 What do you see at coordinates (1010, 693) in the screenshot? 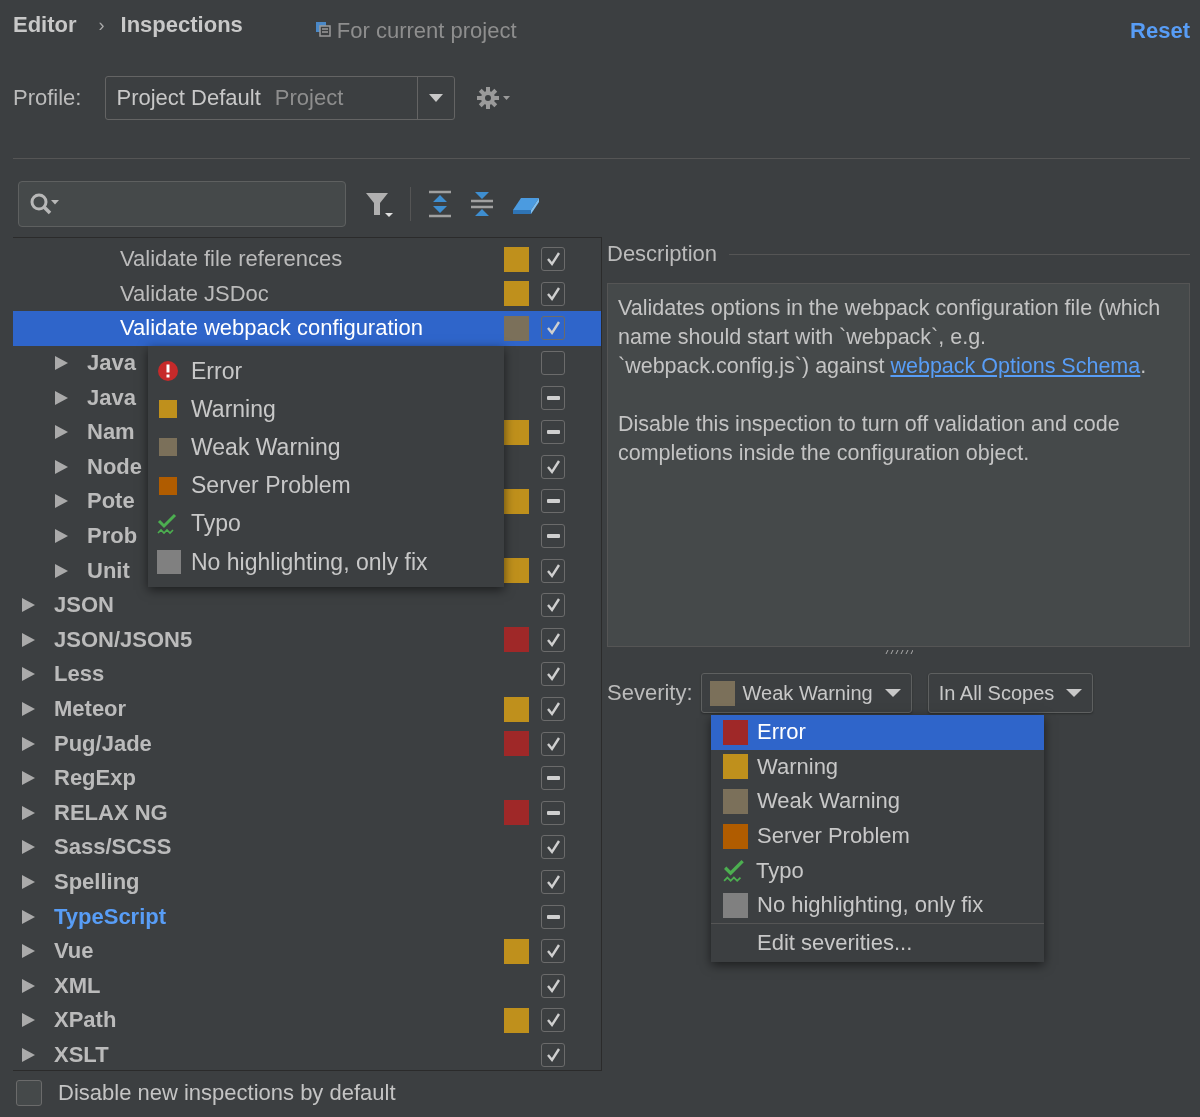
I see `scope-dropdown: In All Scopes` at bounding box center [1010, 693].